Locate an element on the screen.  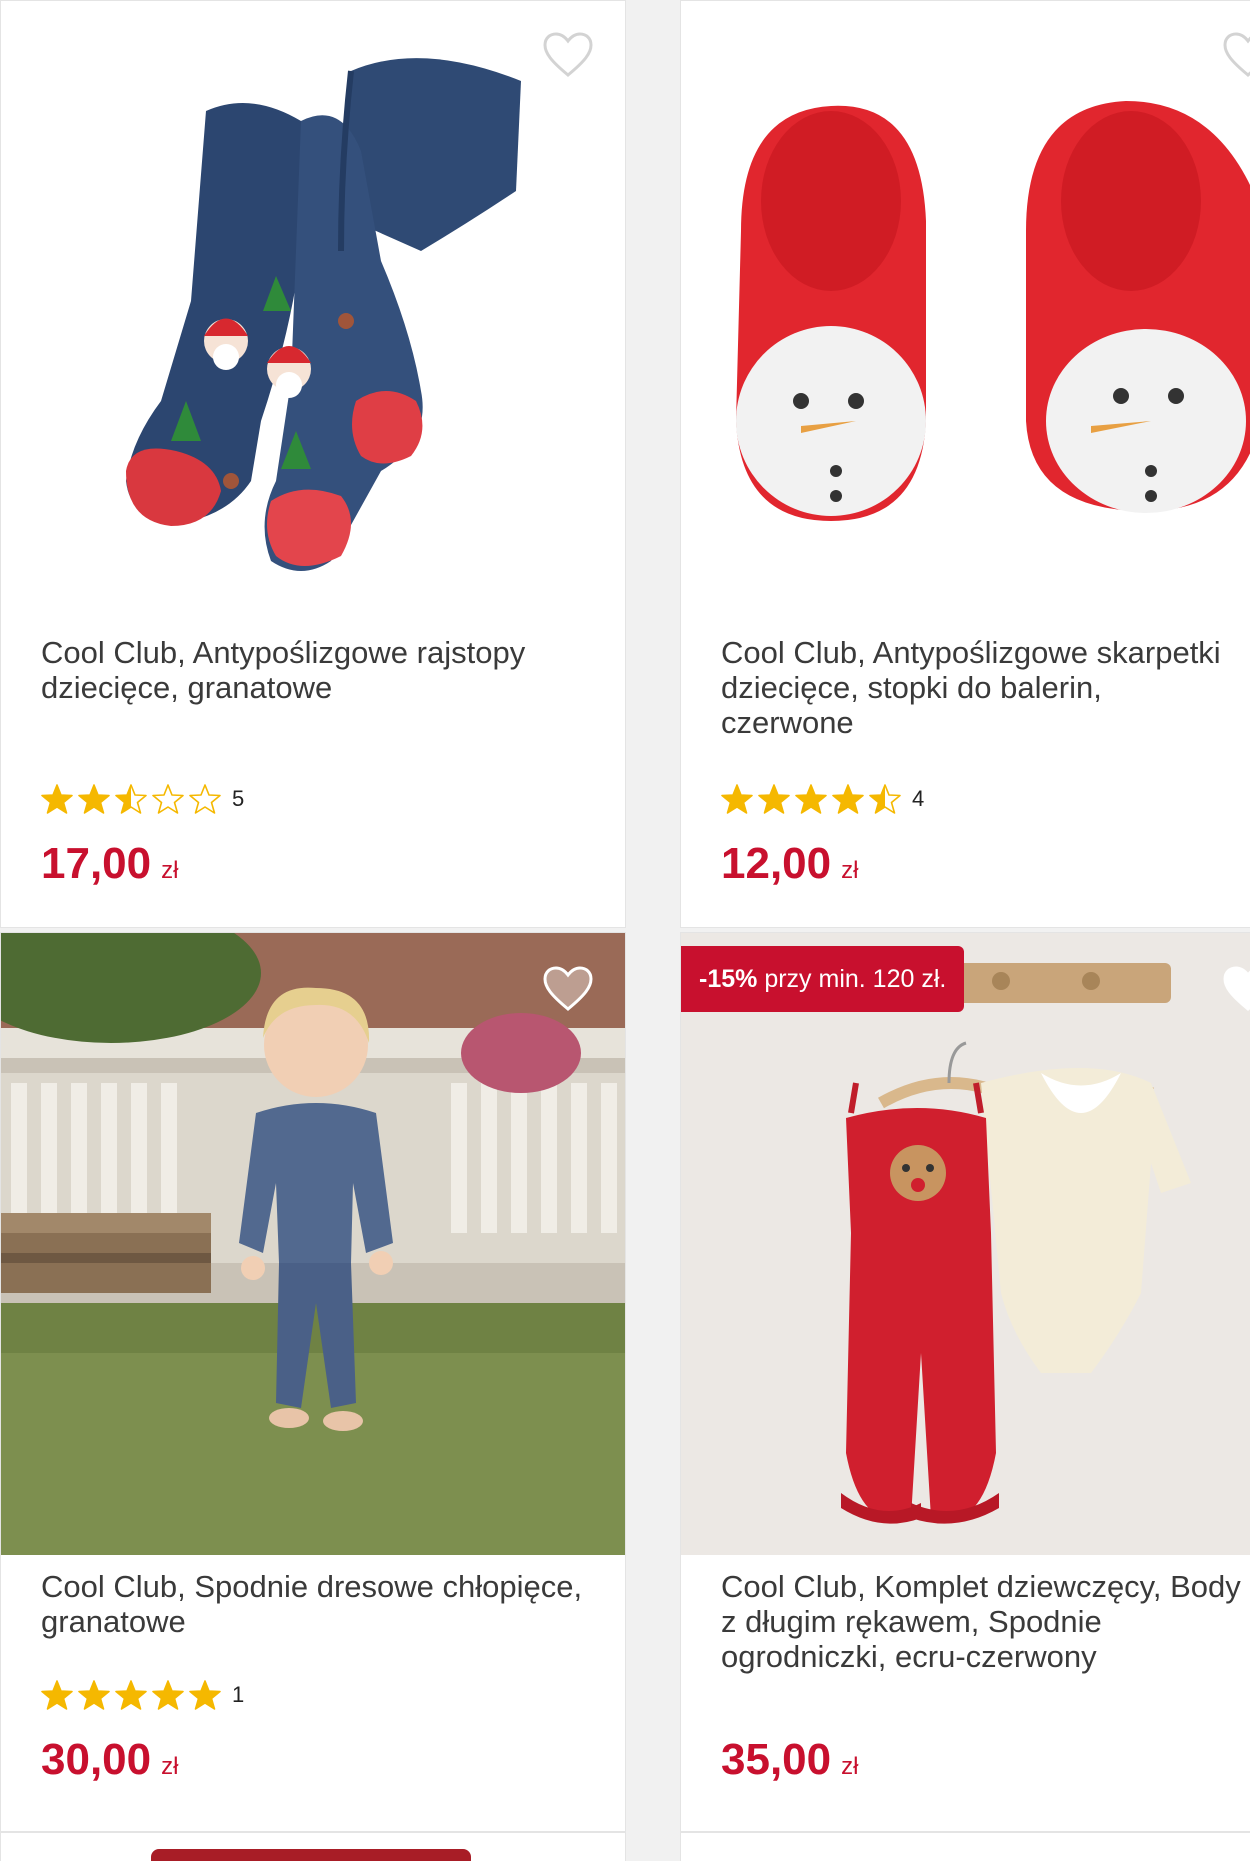
rating-stars: 5 is located at coordinates (142, 799).